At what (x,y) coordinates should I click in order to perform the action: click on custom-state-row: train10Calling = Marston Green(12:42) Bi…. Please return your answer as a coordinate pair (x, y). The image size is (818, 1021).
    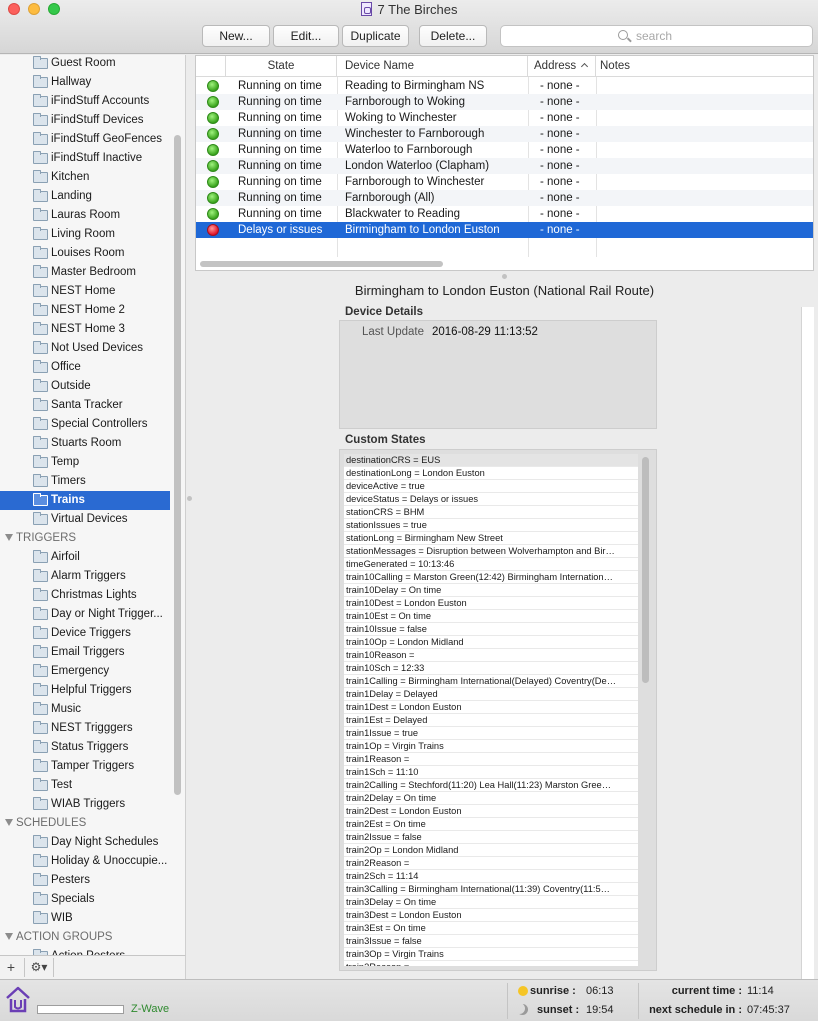
    Looking at the image, I should click on (491, 577).